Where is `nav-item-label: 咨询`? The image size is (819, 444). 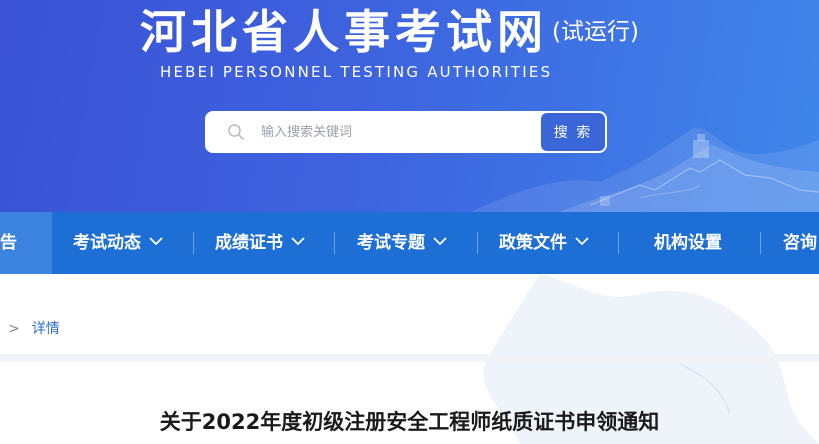
nav-item-label: 咨询 is located at coordinates (800, 243).